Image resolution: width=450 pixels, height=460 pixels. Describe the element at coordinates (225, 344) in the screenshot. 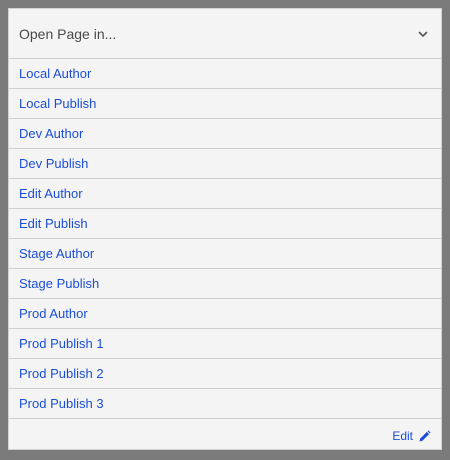

I see `list-item-prod-publish-1: Prod Publish 1` at that location.